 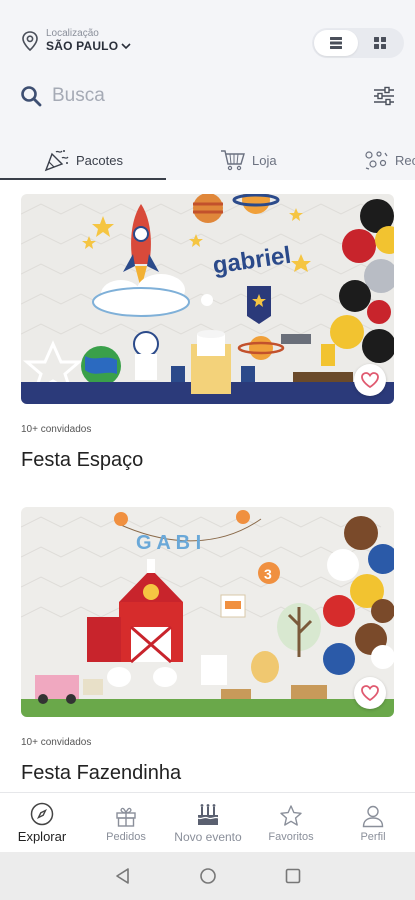 I want to click on package-title: Festa Espaço, so click(x=207, y=460).